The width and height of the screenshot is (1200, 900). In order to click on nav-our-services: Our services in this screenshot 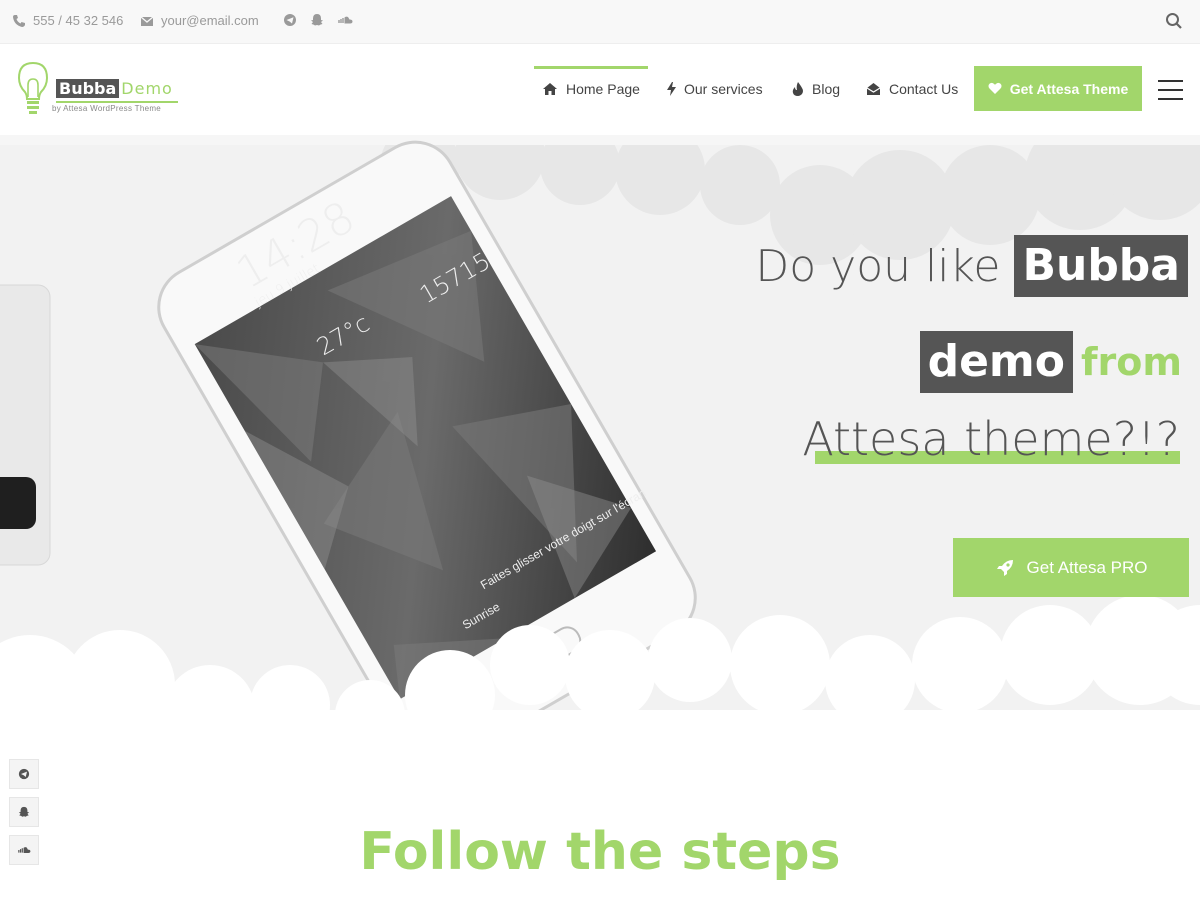, I will do `click(715, 88)`.